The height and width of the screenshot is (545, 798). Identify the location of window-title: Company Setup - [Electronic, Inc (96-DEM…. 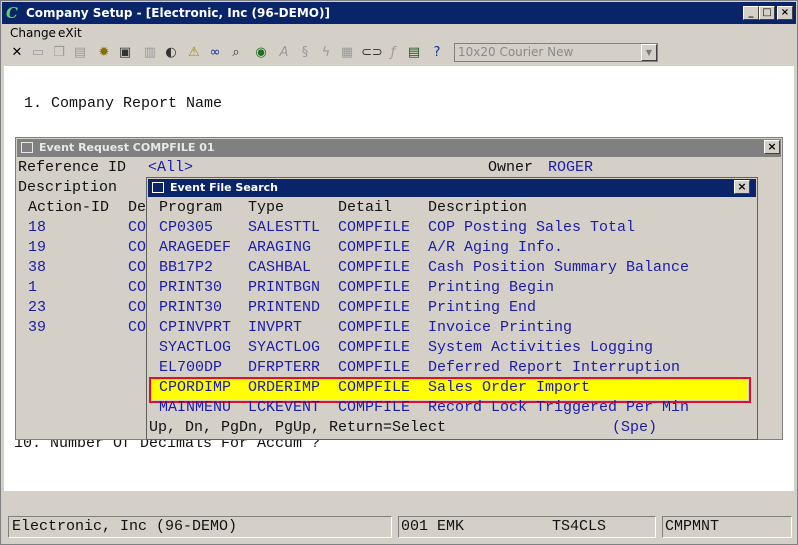
(178, 13).